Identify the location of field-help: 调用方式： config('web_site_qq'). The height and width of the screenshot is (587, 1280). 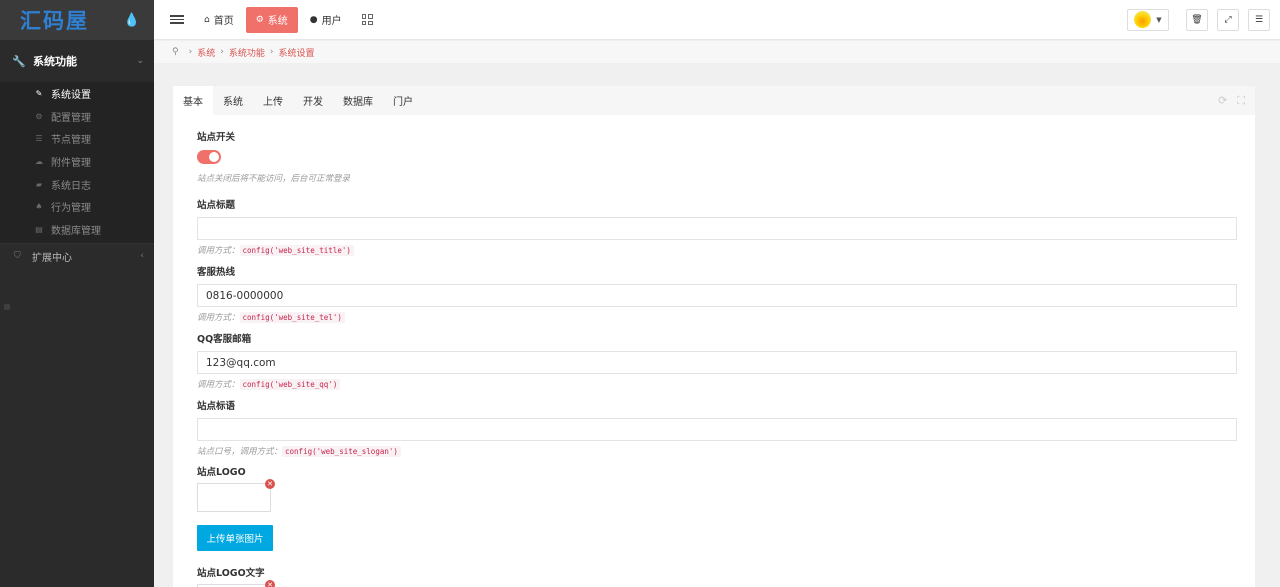
(717, 384).